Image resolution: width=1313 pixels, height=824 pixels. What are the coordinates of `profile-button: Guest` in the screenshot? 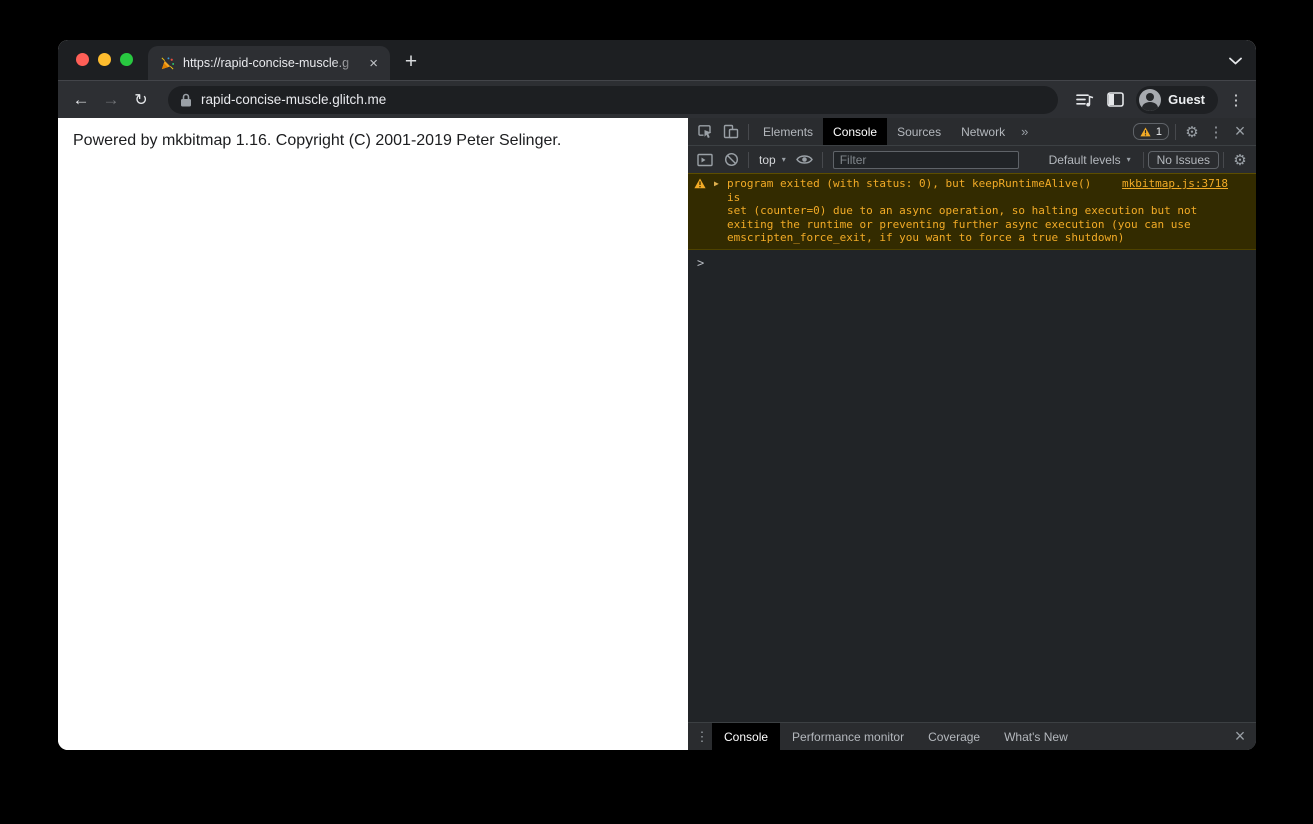 It's located at (1177, 99).